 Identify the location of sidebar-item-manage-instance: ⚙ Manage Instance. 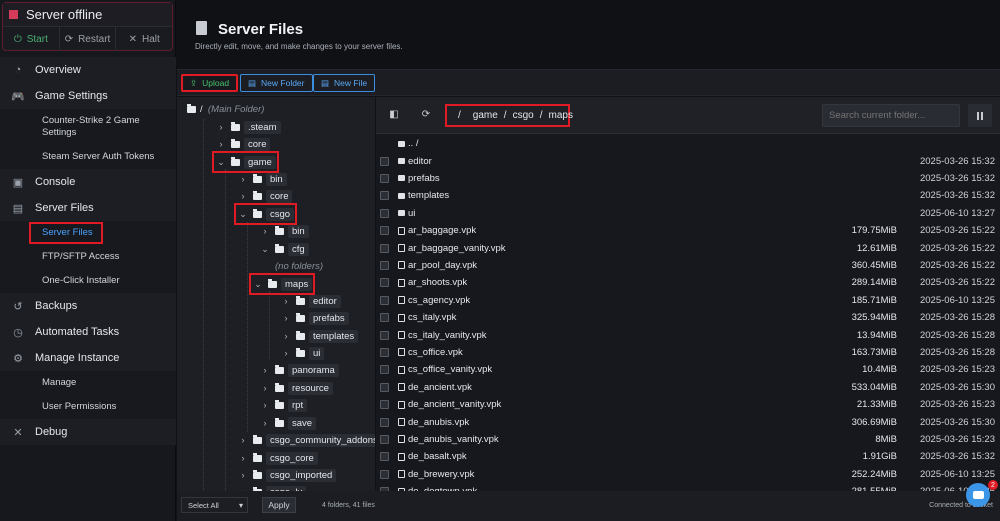
(88, 358).